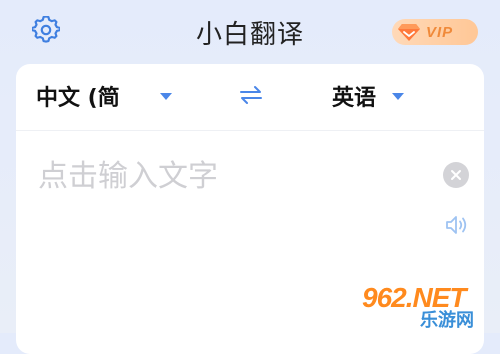 The image size is (500, 354). I want to click on speaker-icon, so click(457, 227).